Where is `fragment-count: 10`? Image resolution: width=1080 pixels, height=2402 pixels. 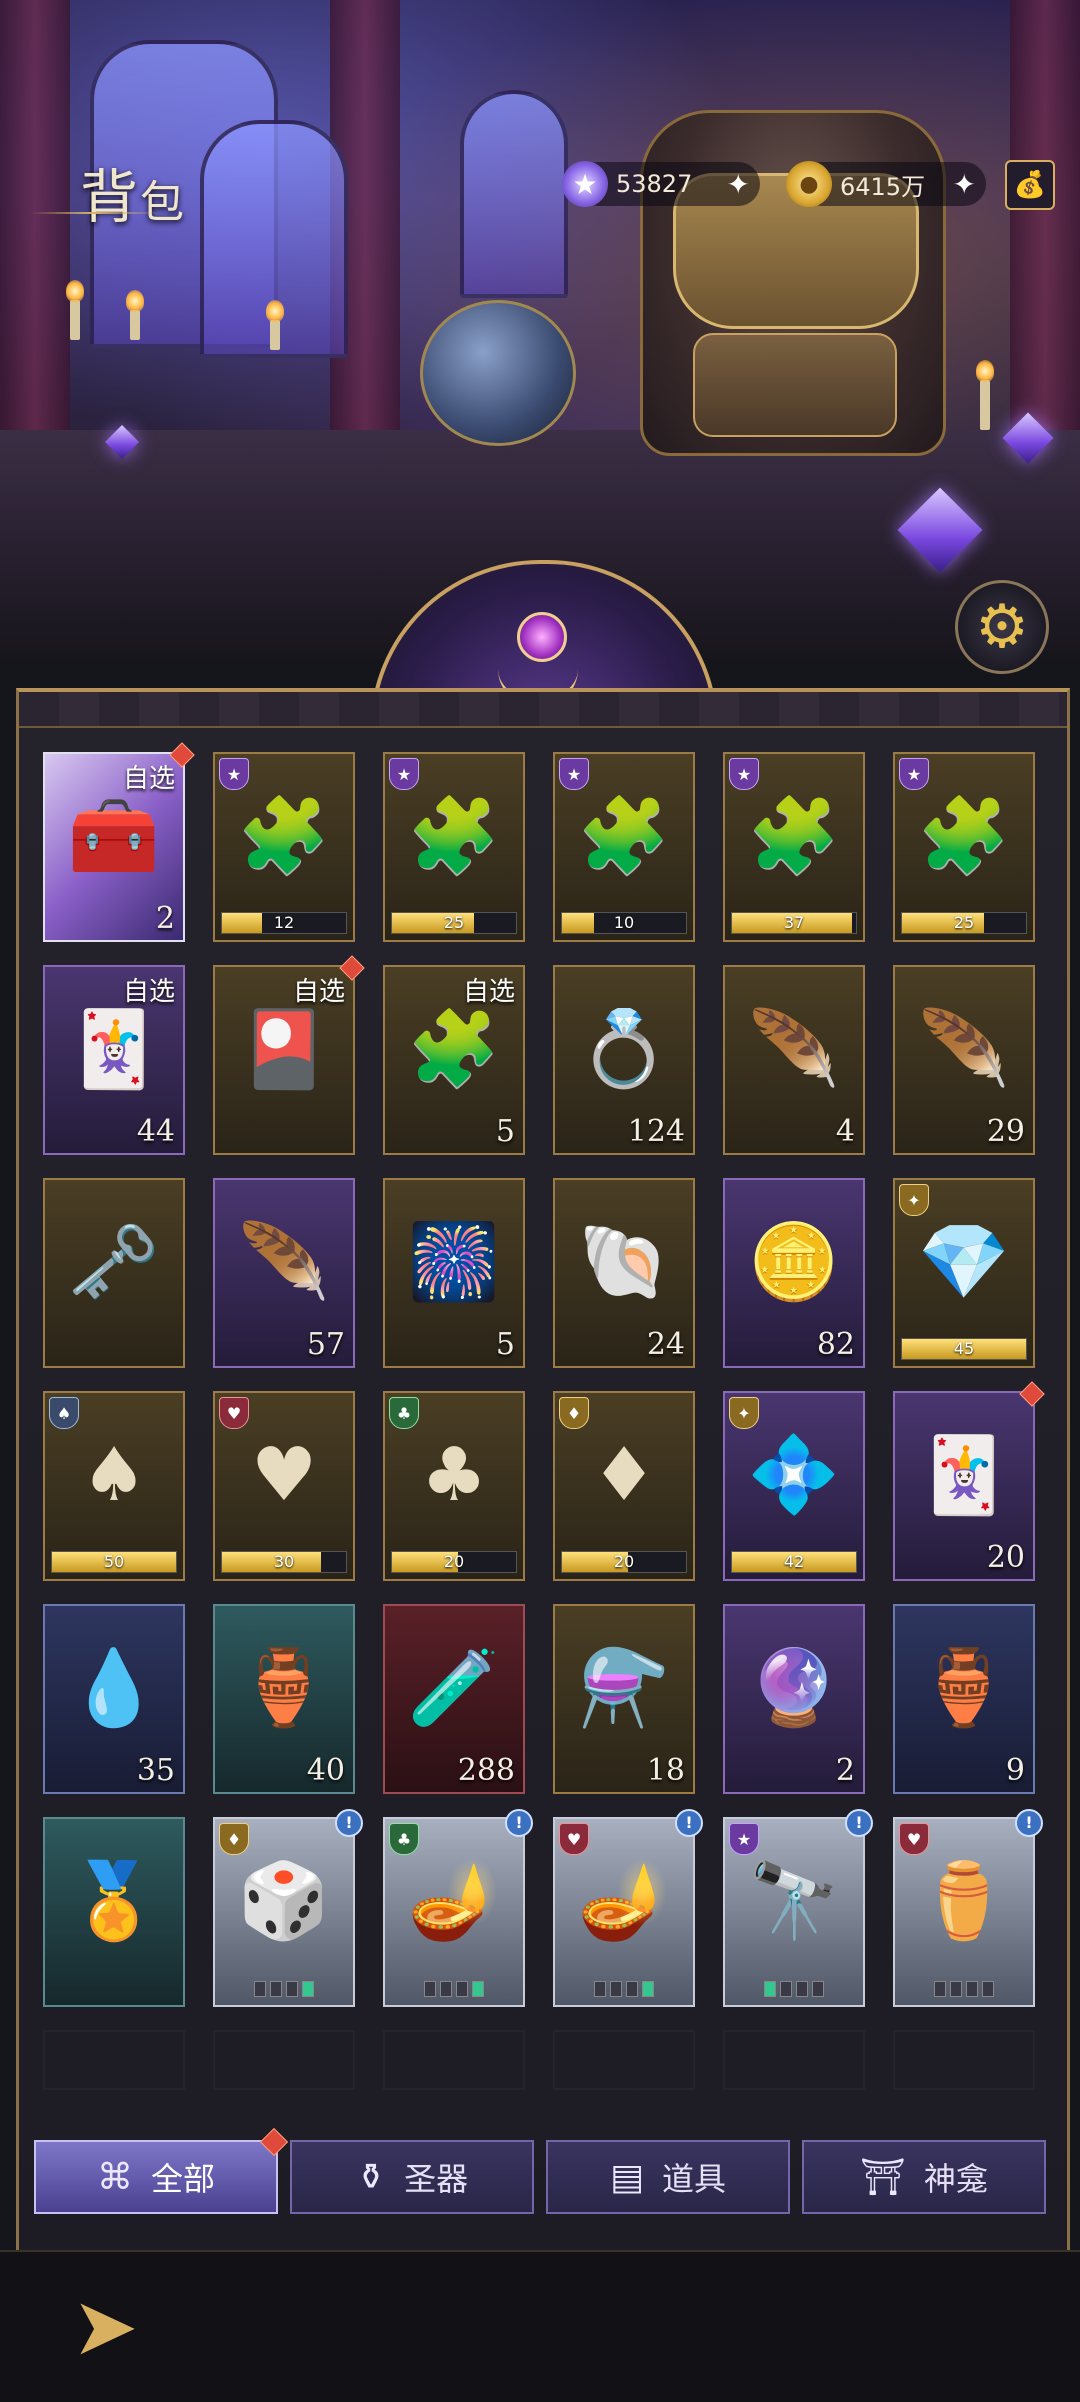 fragment-count: 10 is located at coordinates (624, 922).